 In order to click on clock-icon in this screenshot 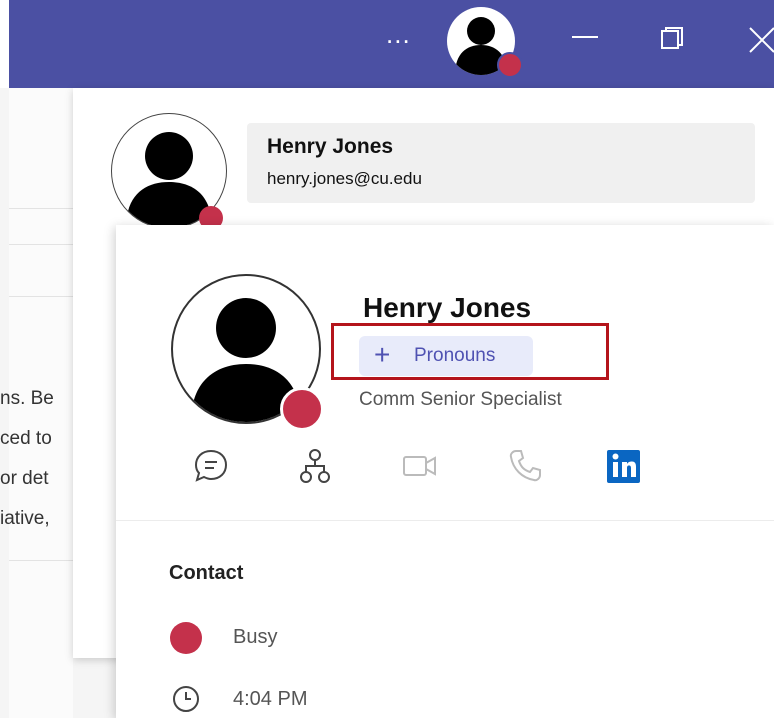, I will do `click(186, 699)`.